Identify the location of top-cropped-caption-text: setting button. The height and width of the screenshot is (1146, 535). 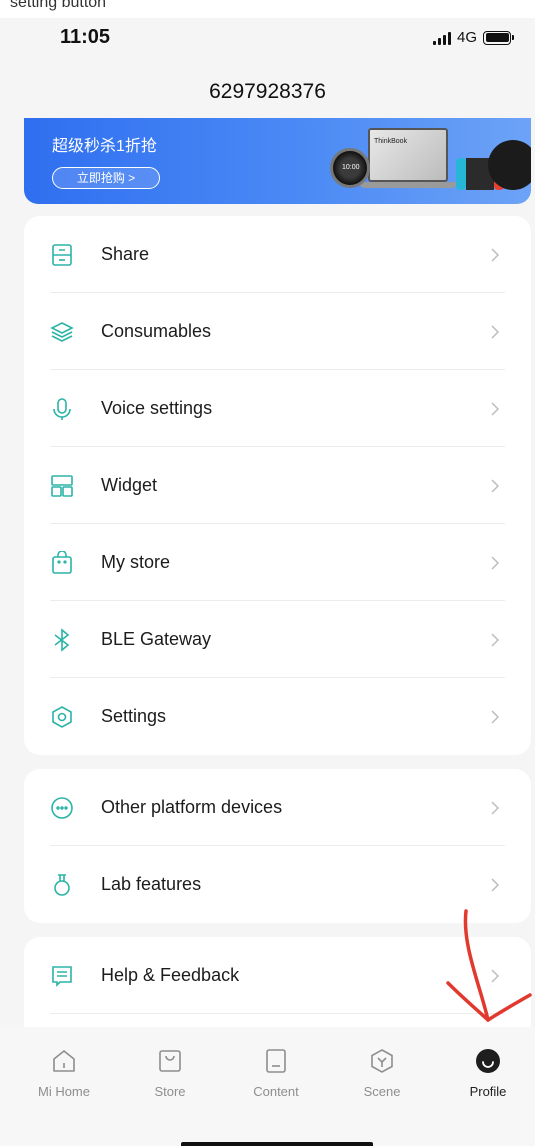
(58, 5).